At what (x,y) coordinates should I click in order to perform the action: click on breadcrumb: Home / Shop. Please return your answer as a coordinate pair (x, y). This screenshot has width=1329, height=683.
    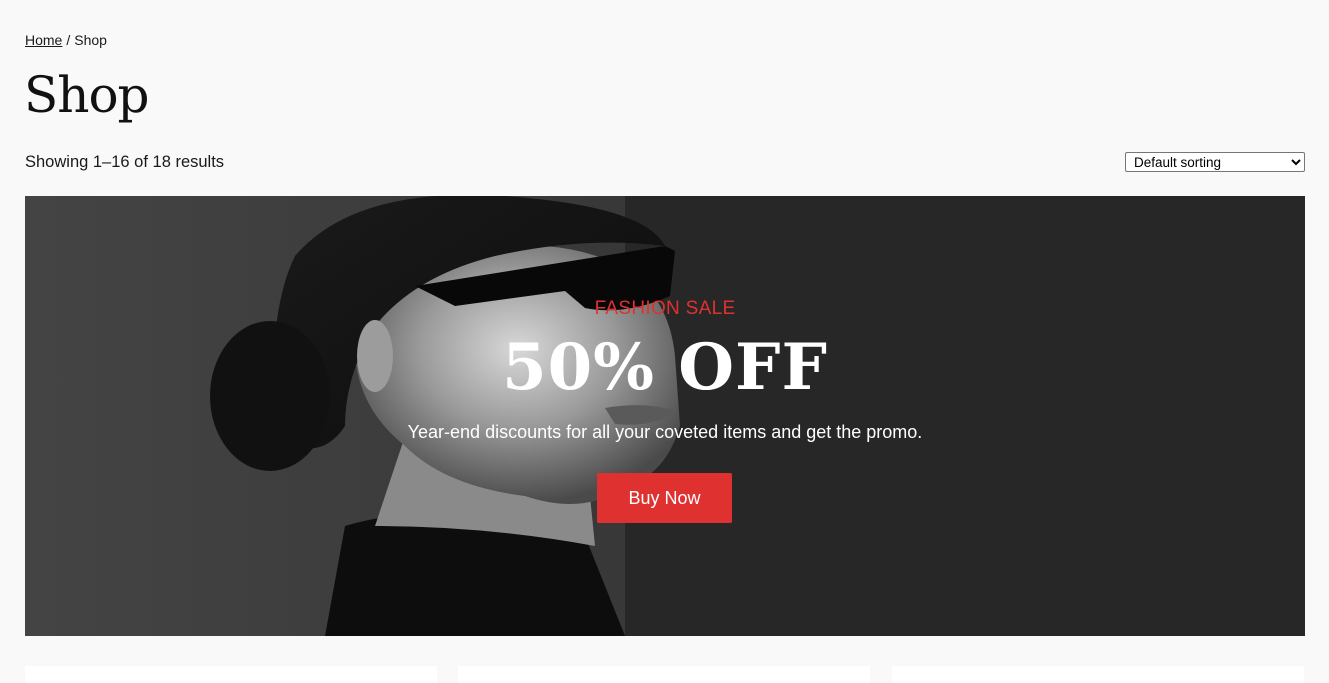
    Looking at the image, I should click on (66, 40).